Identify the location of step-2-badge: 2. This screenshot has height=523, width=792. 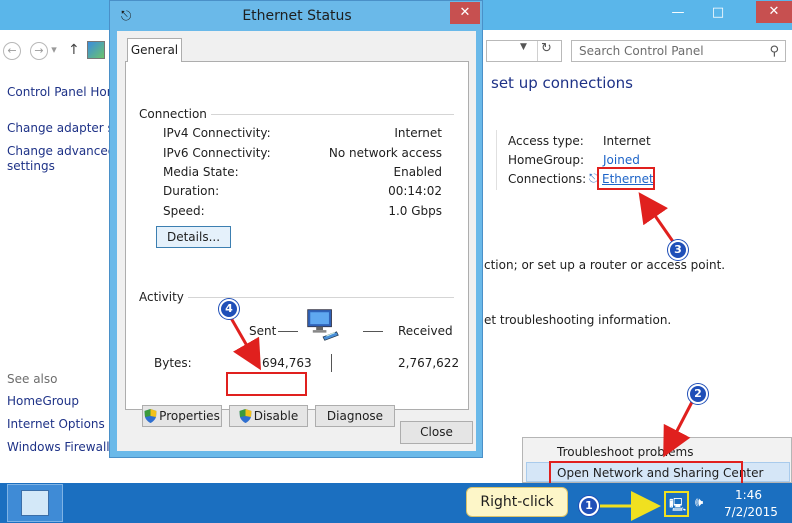
(698, 394).